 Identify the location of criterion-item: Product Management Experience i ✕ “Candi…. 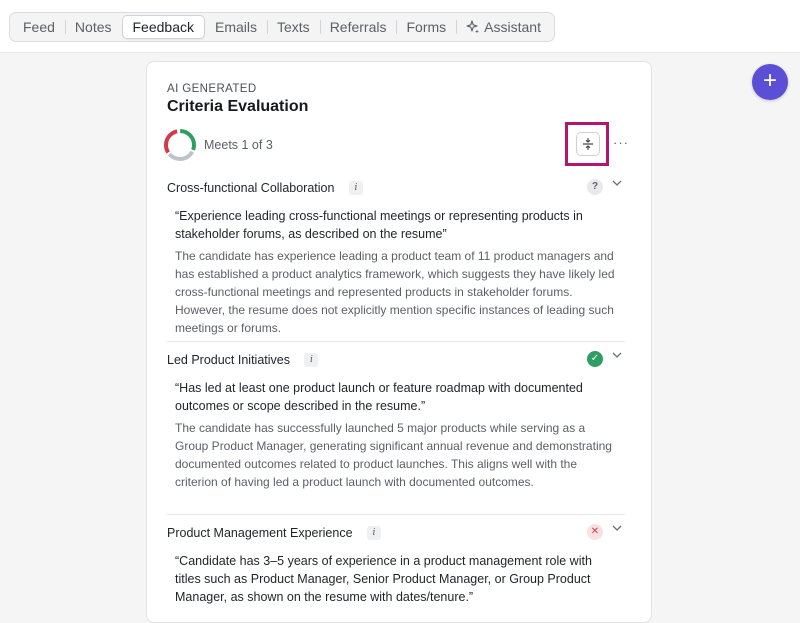
(396, 565).